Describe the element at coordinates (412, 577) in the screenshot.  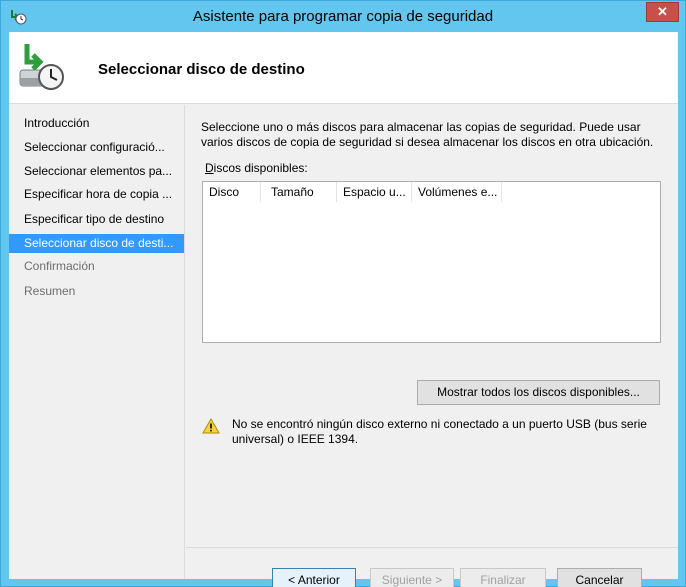
I see `next-button: Siguiente >` at that location.